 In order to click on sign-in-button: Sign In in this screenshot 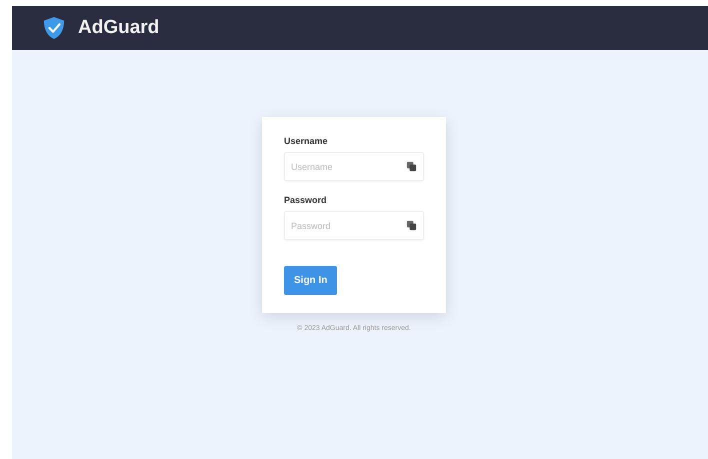, I will do `click(311, 280)`.